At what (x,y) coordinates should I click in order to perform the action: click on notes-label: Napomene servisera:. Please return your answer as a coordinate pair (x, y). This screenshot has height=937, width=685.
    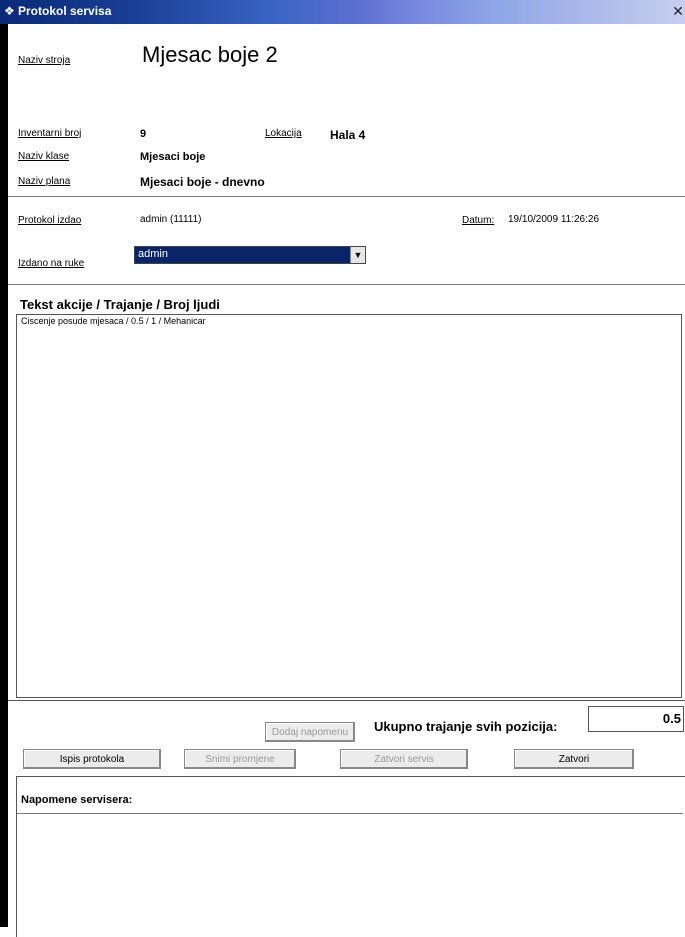
    Looking at the image, I should click on (77, 800).